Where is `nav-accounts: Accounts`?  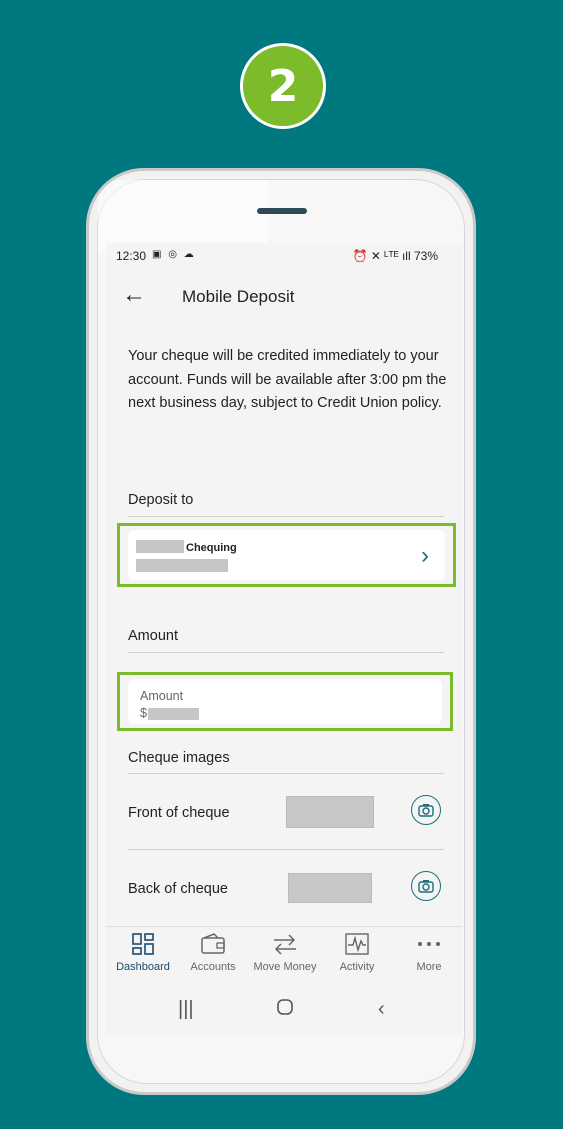
nav-accounts: Accounts is located at coordinates (213, 951).